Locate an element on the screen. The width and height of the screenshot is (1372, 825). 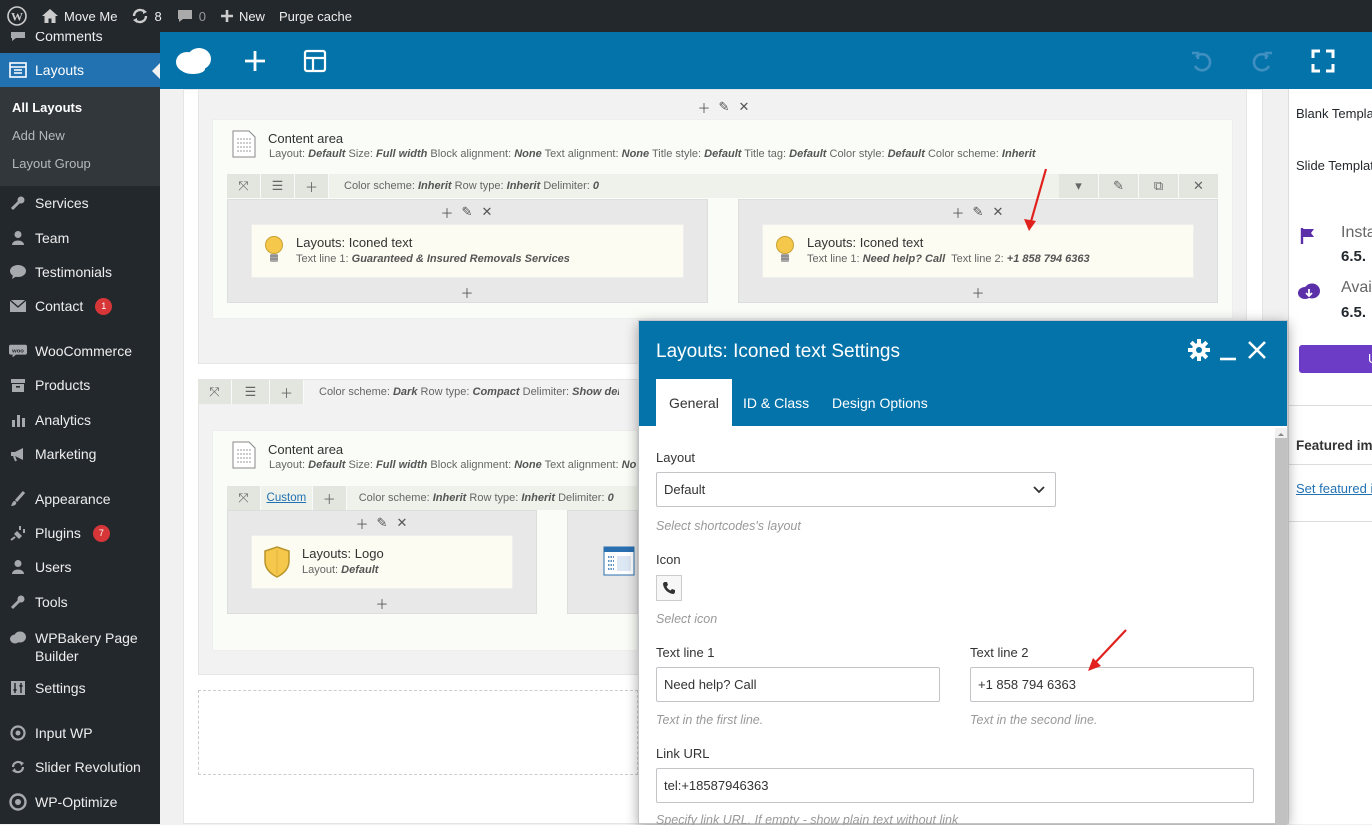
sidebar-item-appearance: Appearance is located at coordinates (80, 499).